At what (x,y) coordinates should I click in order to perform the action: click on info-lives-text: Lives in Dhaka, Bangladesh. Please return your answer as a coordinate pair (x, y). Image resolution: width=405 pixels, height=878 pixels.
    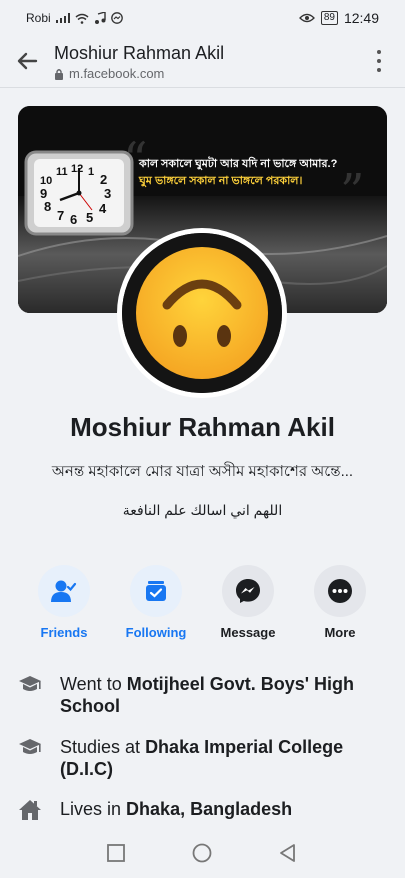
    Looking at the image, I should click on (176, 809).